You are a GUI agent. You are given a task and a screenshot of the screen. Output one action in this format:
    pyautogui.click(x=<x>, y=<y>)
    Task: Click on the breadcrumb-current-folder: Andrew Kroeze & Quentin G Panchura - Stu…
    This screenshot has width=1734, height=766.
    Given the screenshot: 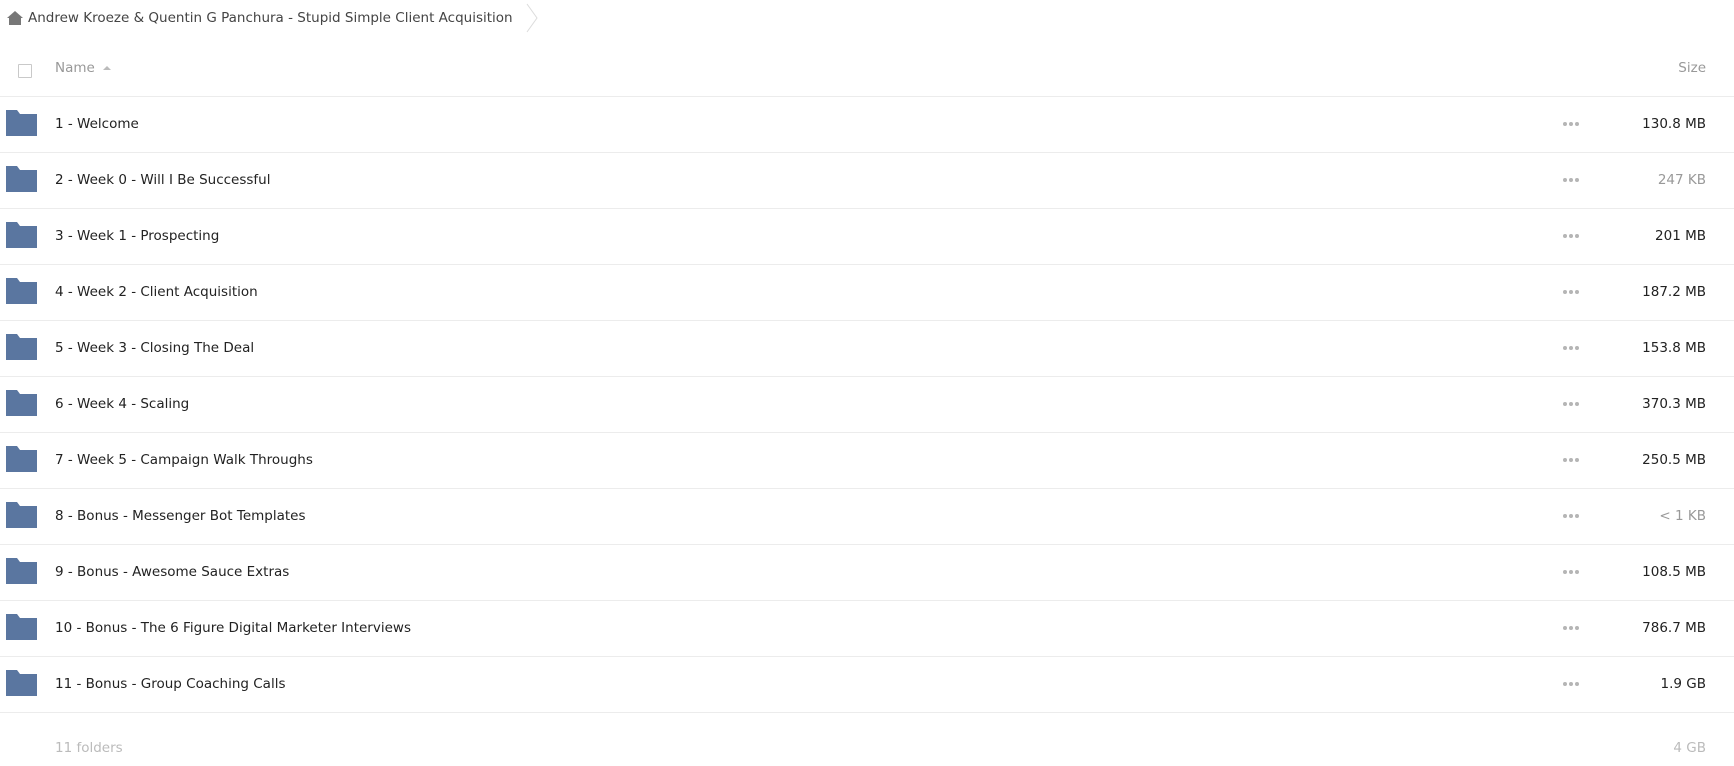 What is the action you would take?
    pyautogui.click(x=270, y=18)
    